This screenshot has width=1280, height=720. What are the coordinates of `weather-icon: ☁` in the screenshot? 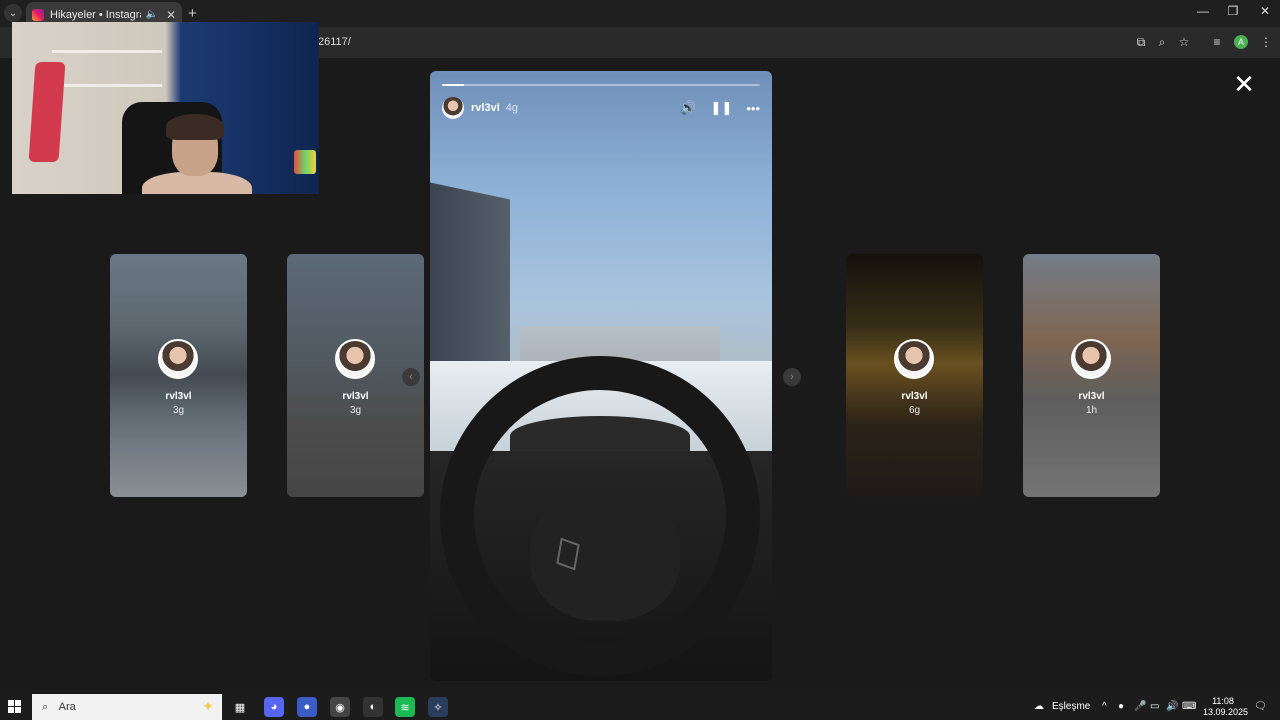 It's located at (1039, 706).